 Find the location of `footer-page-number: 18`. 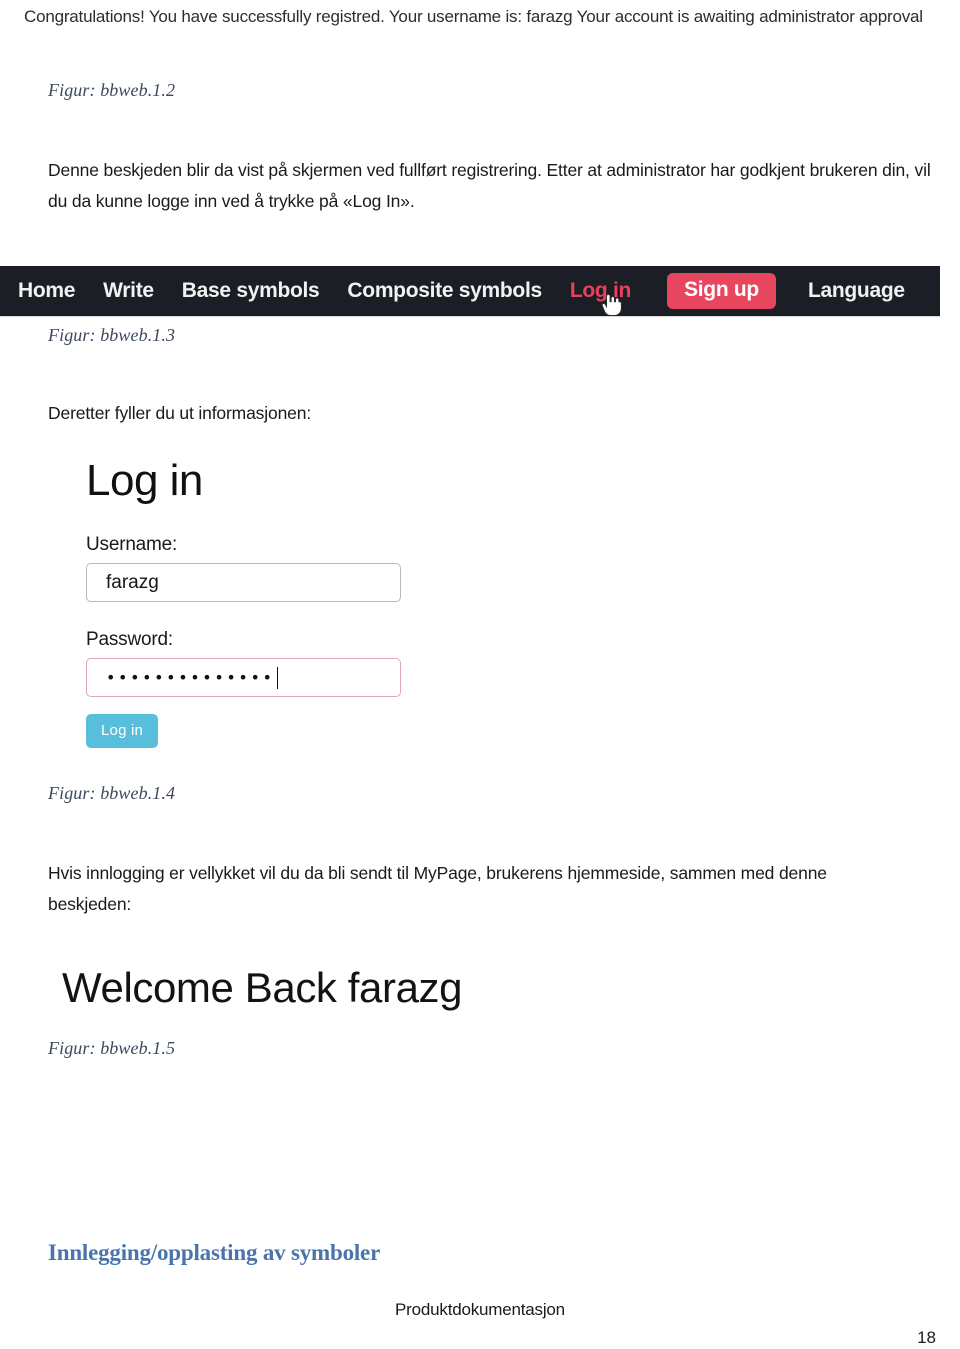

footer-page-number: 18 is located at coordinates (926, 1337).